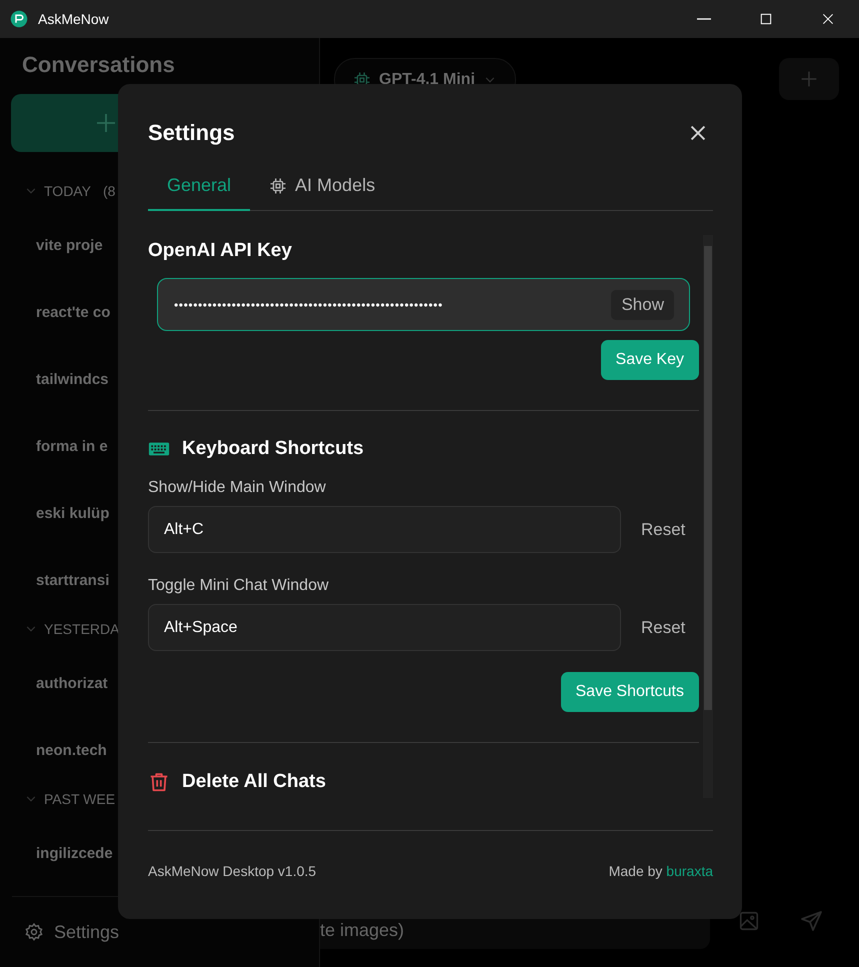 The image size is (859, 967). Describe the element at coordinates (239, 586) in the screenshot. I see `field-label: Toggle Mini Chat Window` at that location.